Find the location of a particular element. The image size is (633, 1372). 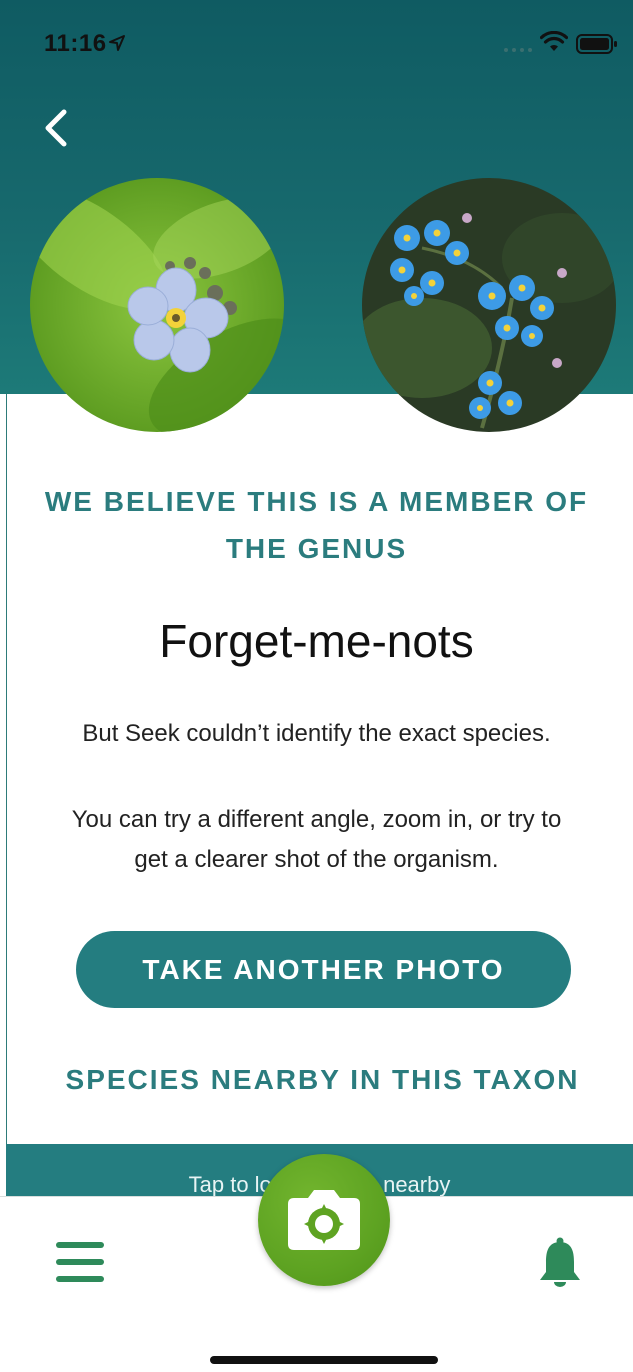

species-nearby-title: SPECIES NEARBY IN THIS TAXON is located at coordinates (322, 1079).